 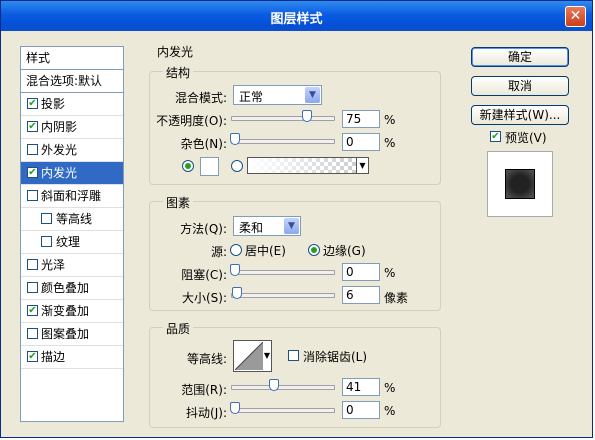 I want to click on sidebar-item-label: 等高线, so click(x=74, y=219).